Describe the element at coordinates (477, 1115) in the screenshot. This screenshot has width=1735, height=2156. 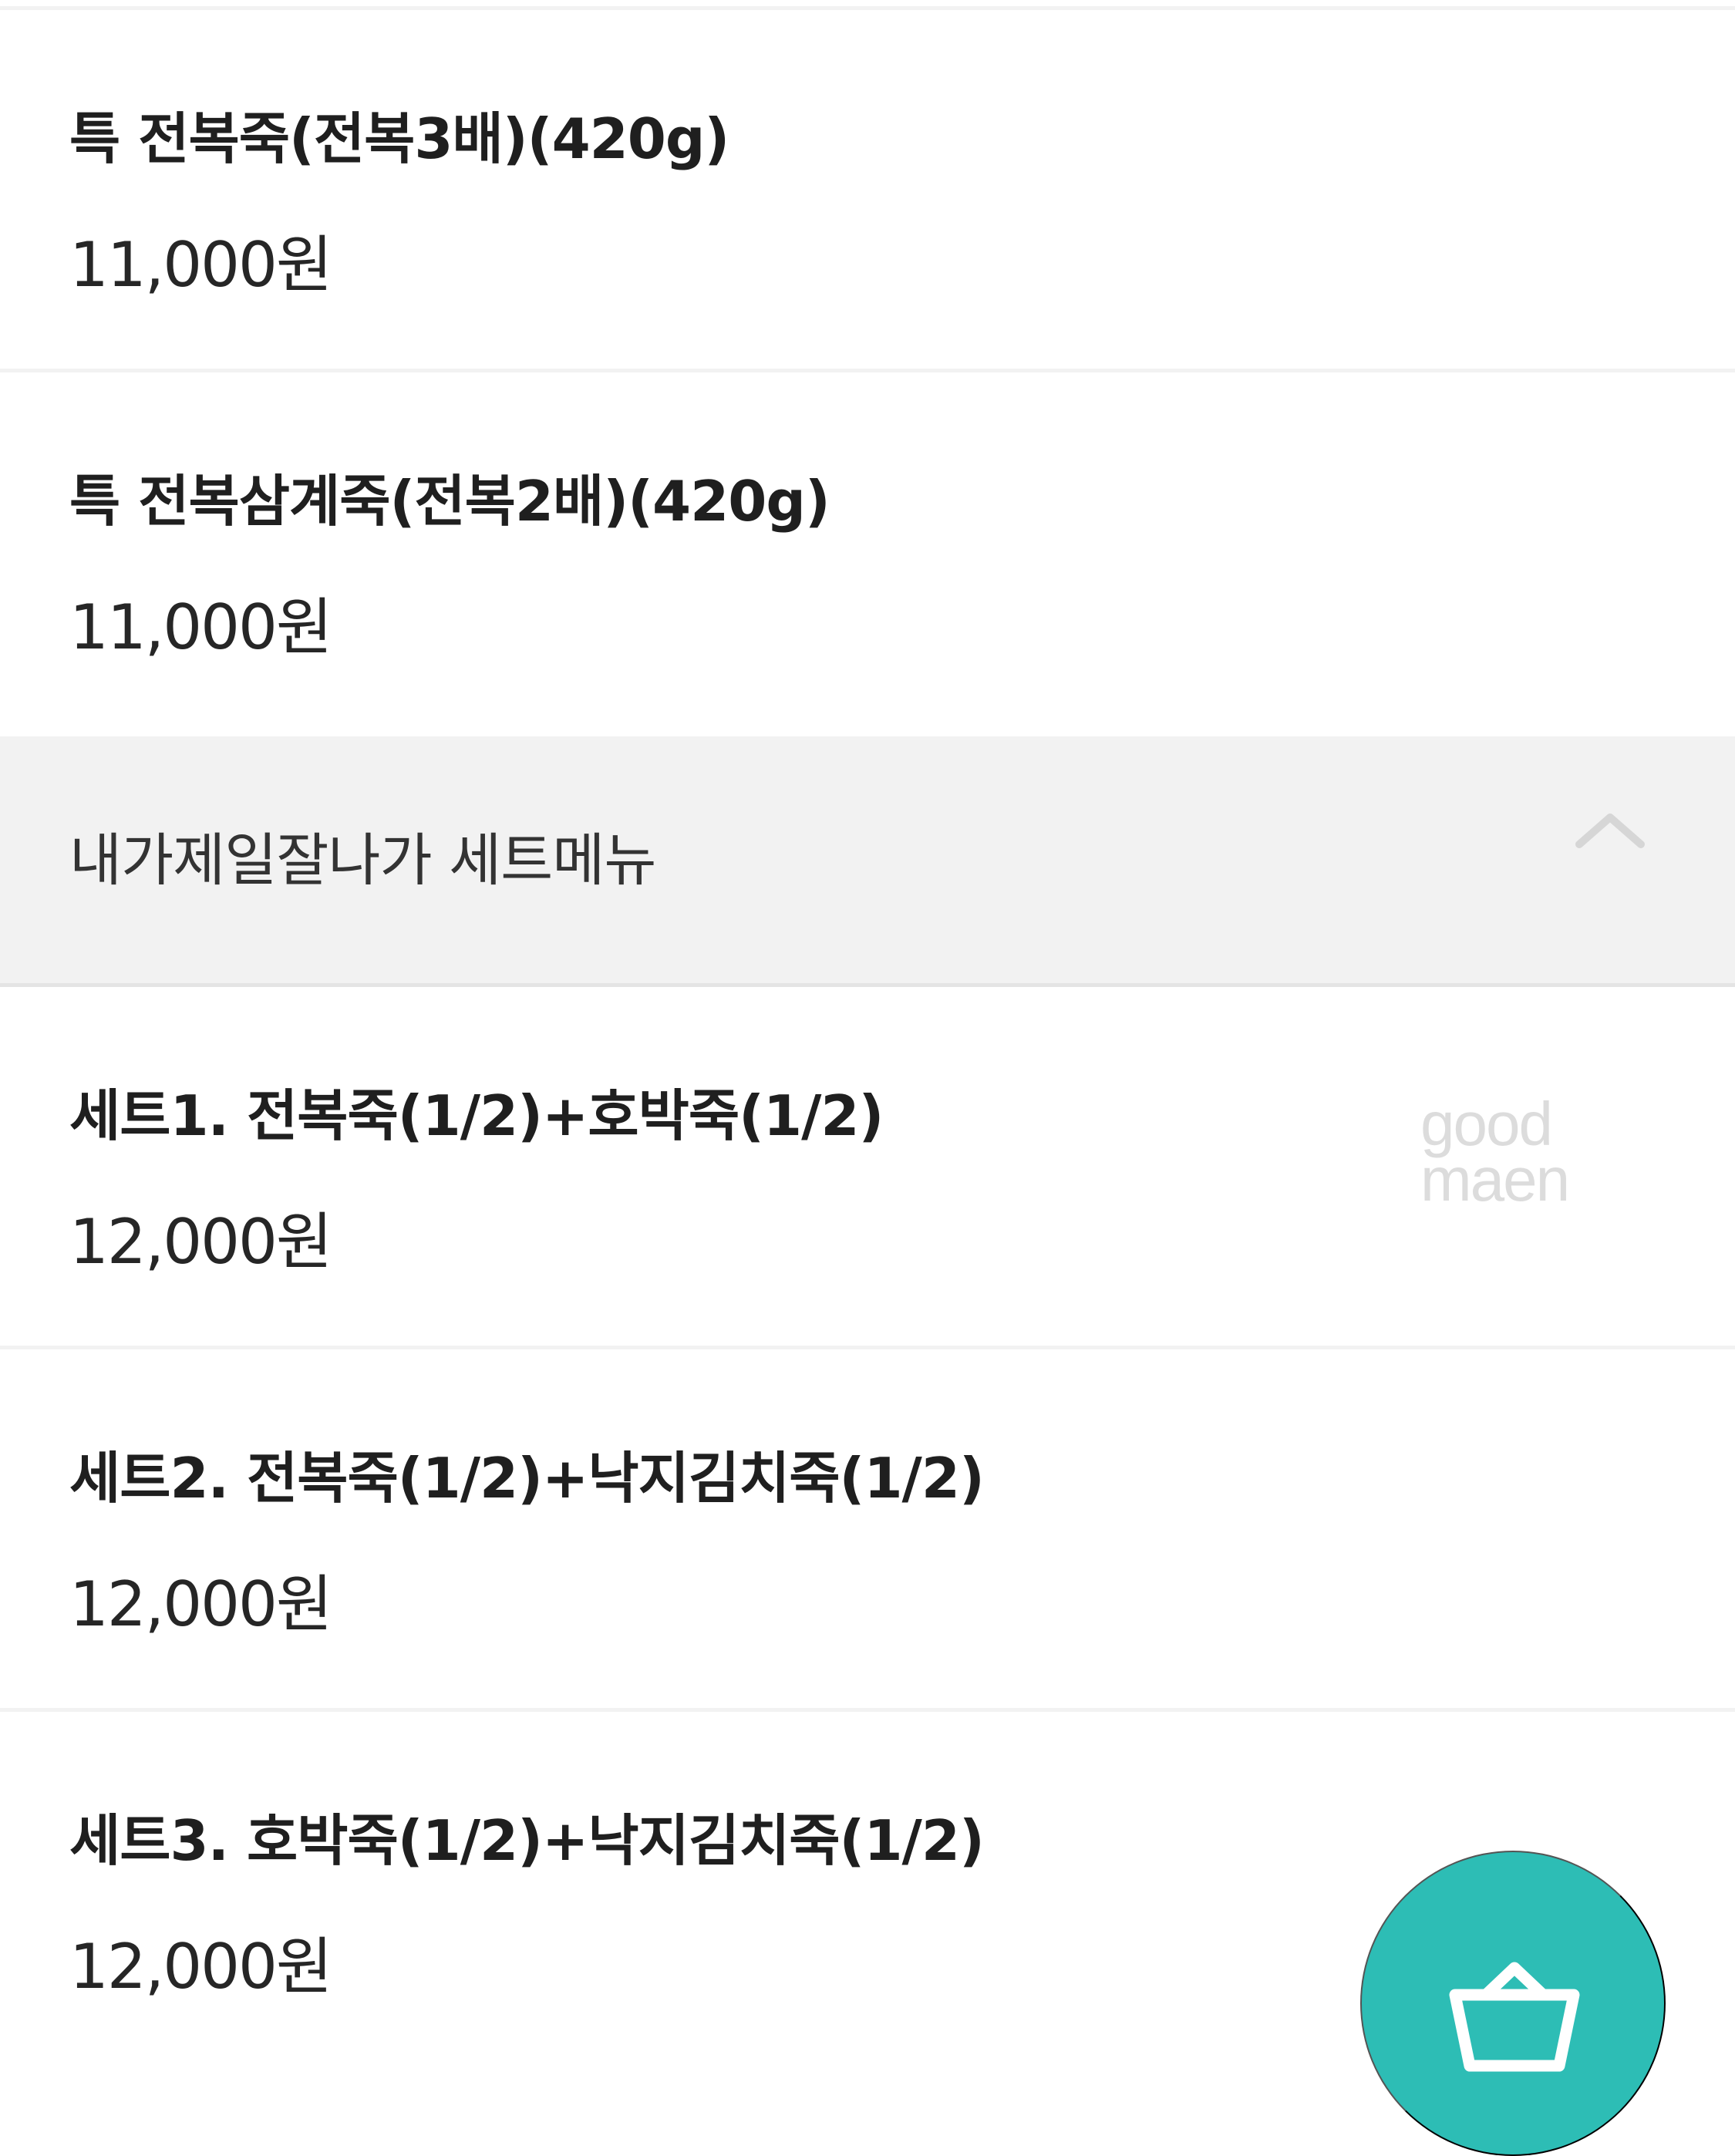
I see `menu-item-name: 세트1. 전복죽(1/2)+호박죽(1/2)` at that location.